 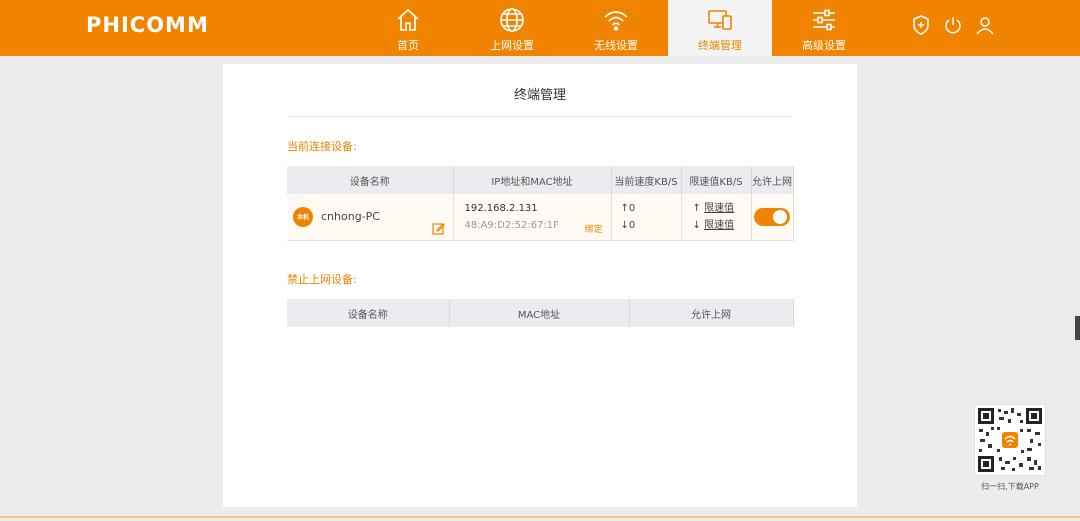 What do you see at coordinates (593, 230) in the screenshot?
I see `bind-button: 绑定` at bounding box center [593, 230].